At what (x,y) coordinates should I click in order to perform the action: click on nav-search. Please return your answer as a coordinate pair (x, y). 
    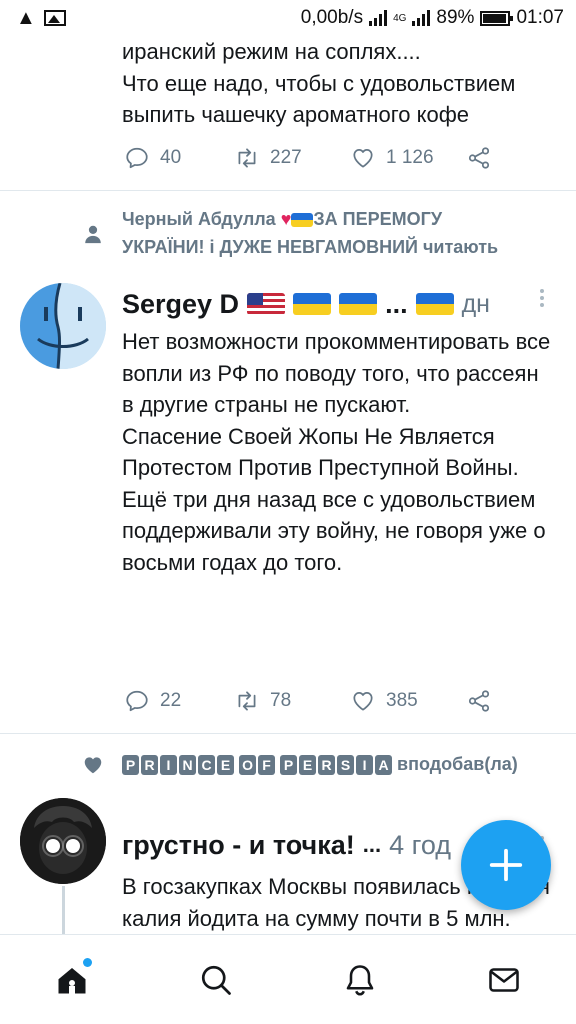
    Looking at the image, I should click on (216, 980).